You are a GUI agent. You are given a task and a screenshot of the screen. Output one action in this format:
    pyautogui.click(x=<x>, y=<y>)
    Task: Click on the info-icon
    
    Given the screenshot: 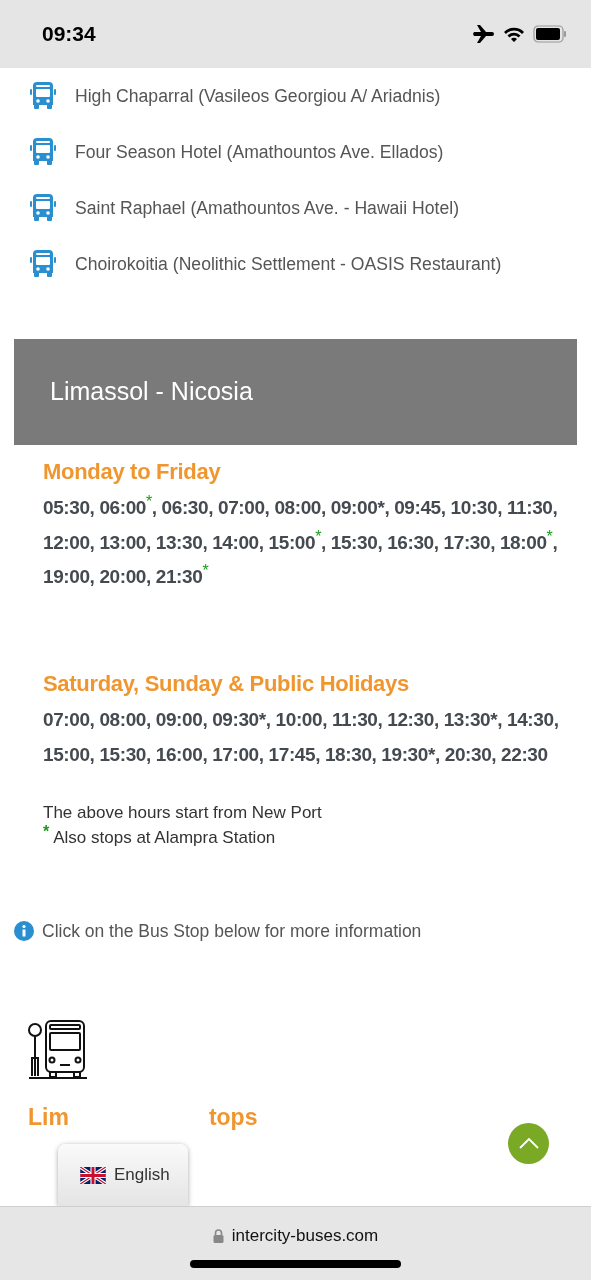 What is the action you would take?
    pyautogui.click(x=24, y=931)
    